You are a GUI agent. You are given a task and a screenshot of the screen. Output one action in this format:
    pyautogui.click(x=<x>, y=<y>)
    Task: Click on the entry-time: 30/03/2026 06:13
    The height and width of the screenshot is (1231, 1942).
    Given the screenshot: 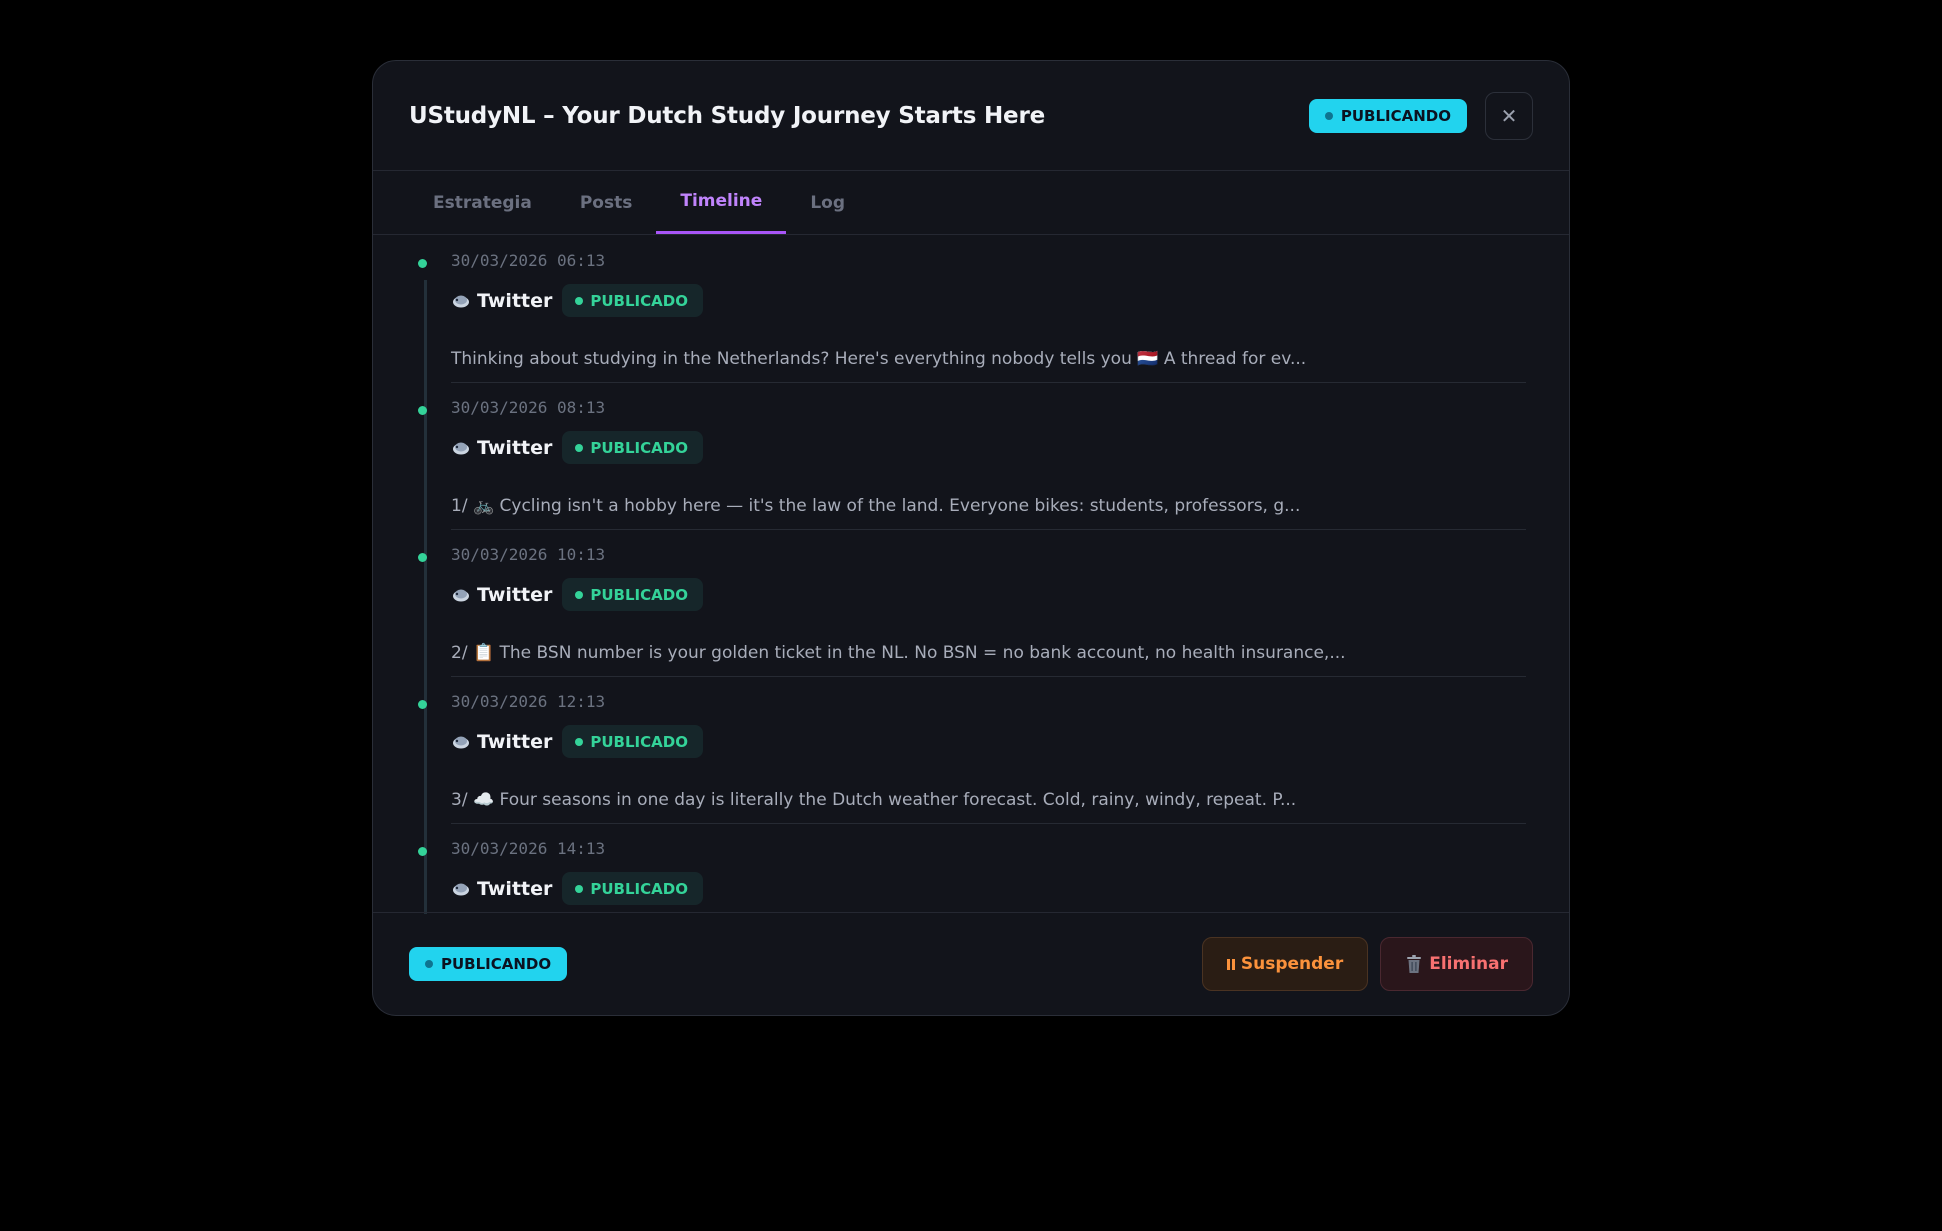 What is the action you would take?
    pyautogui.click(x=528, y=260)
    